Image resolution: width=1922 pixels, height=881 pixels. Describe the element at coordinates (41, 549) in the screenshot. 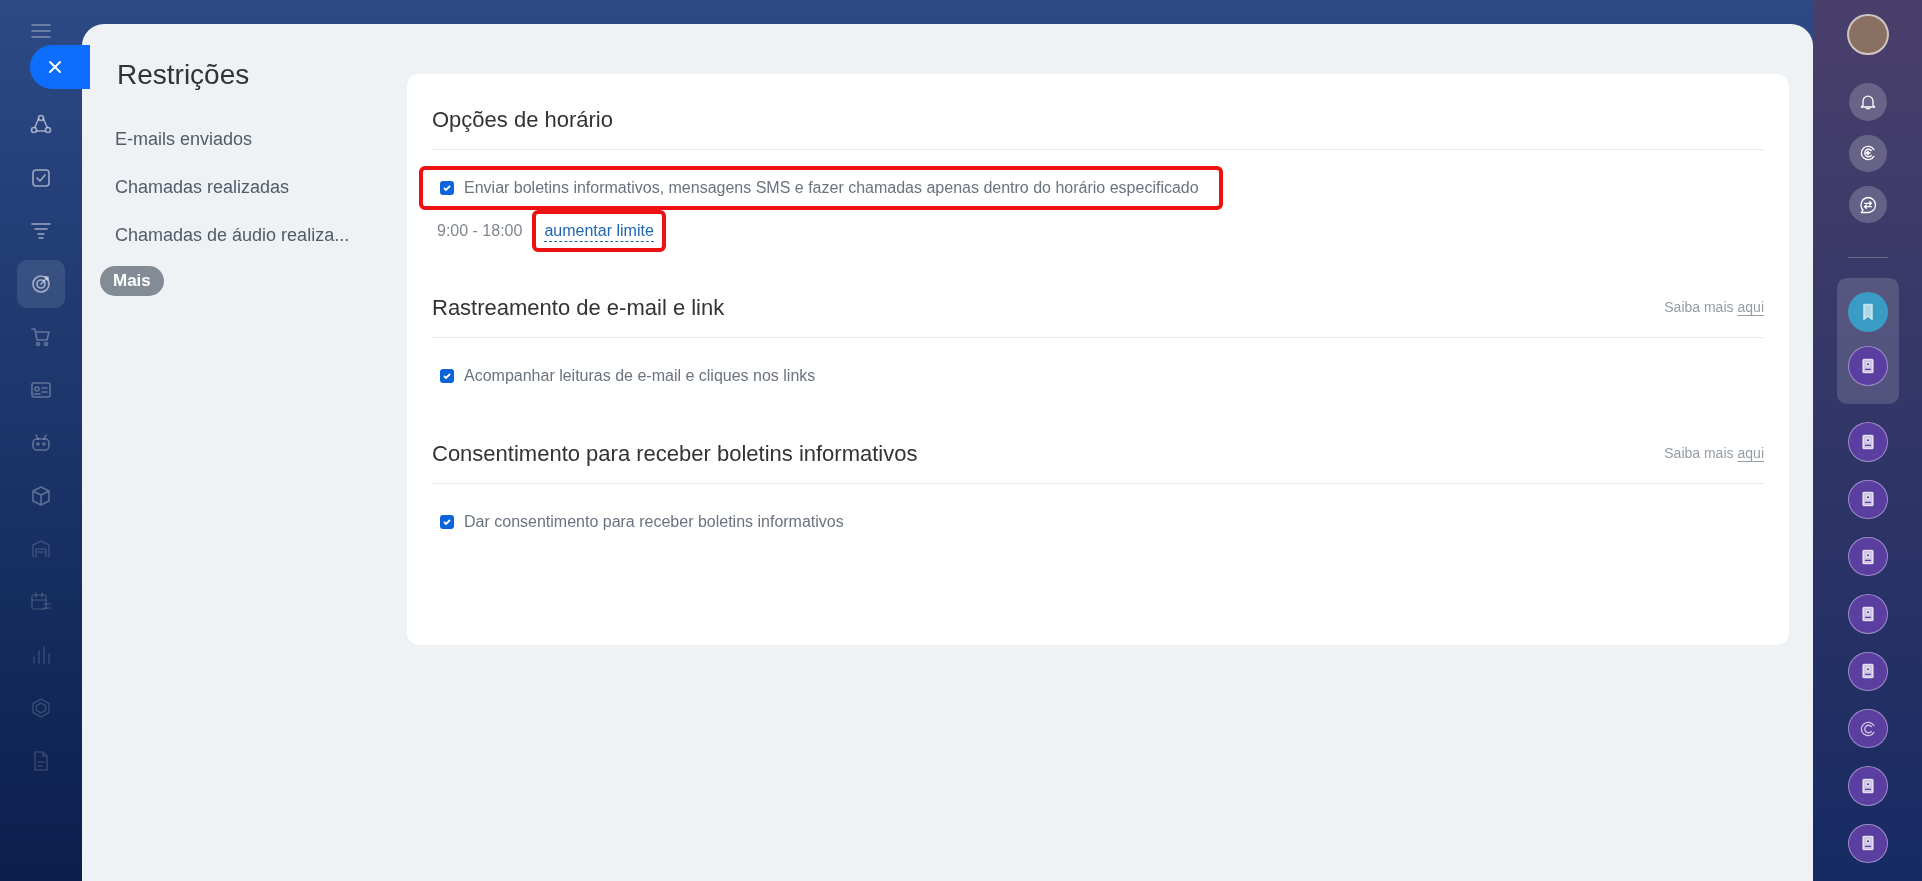

I see `store-icon` at that location.